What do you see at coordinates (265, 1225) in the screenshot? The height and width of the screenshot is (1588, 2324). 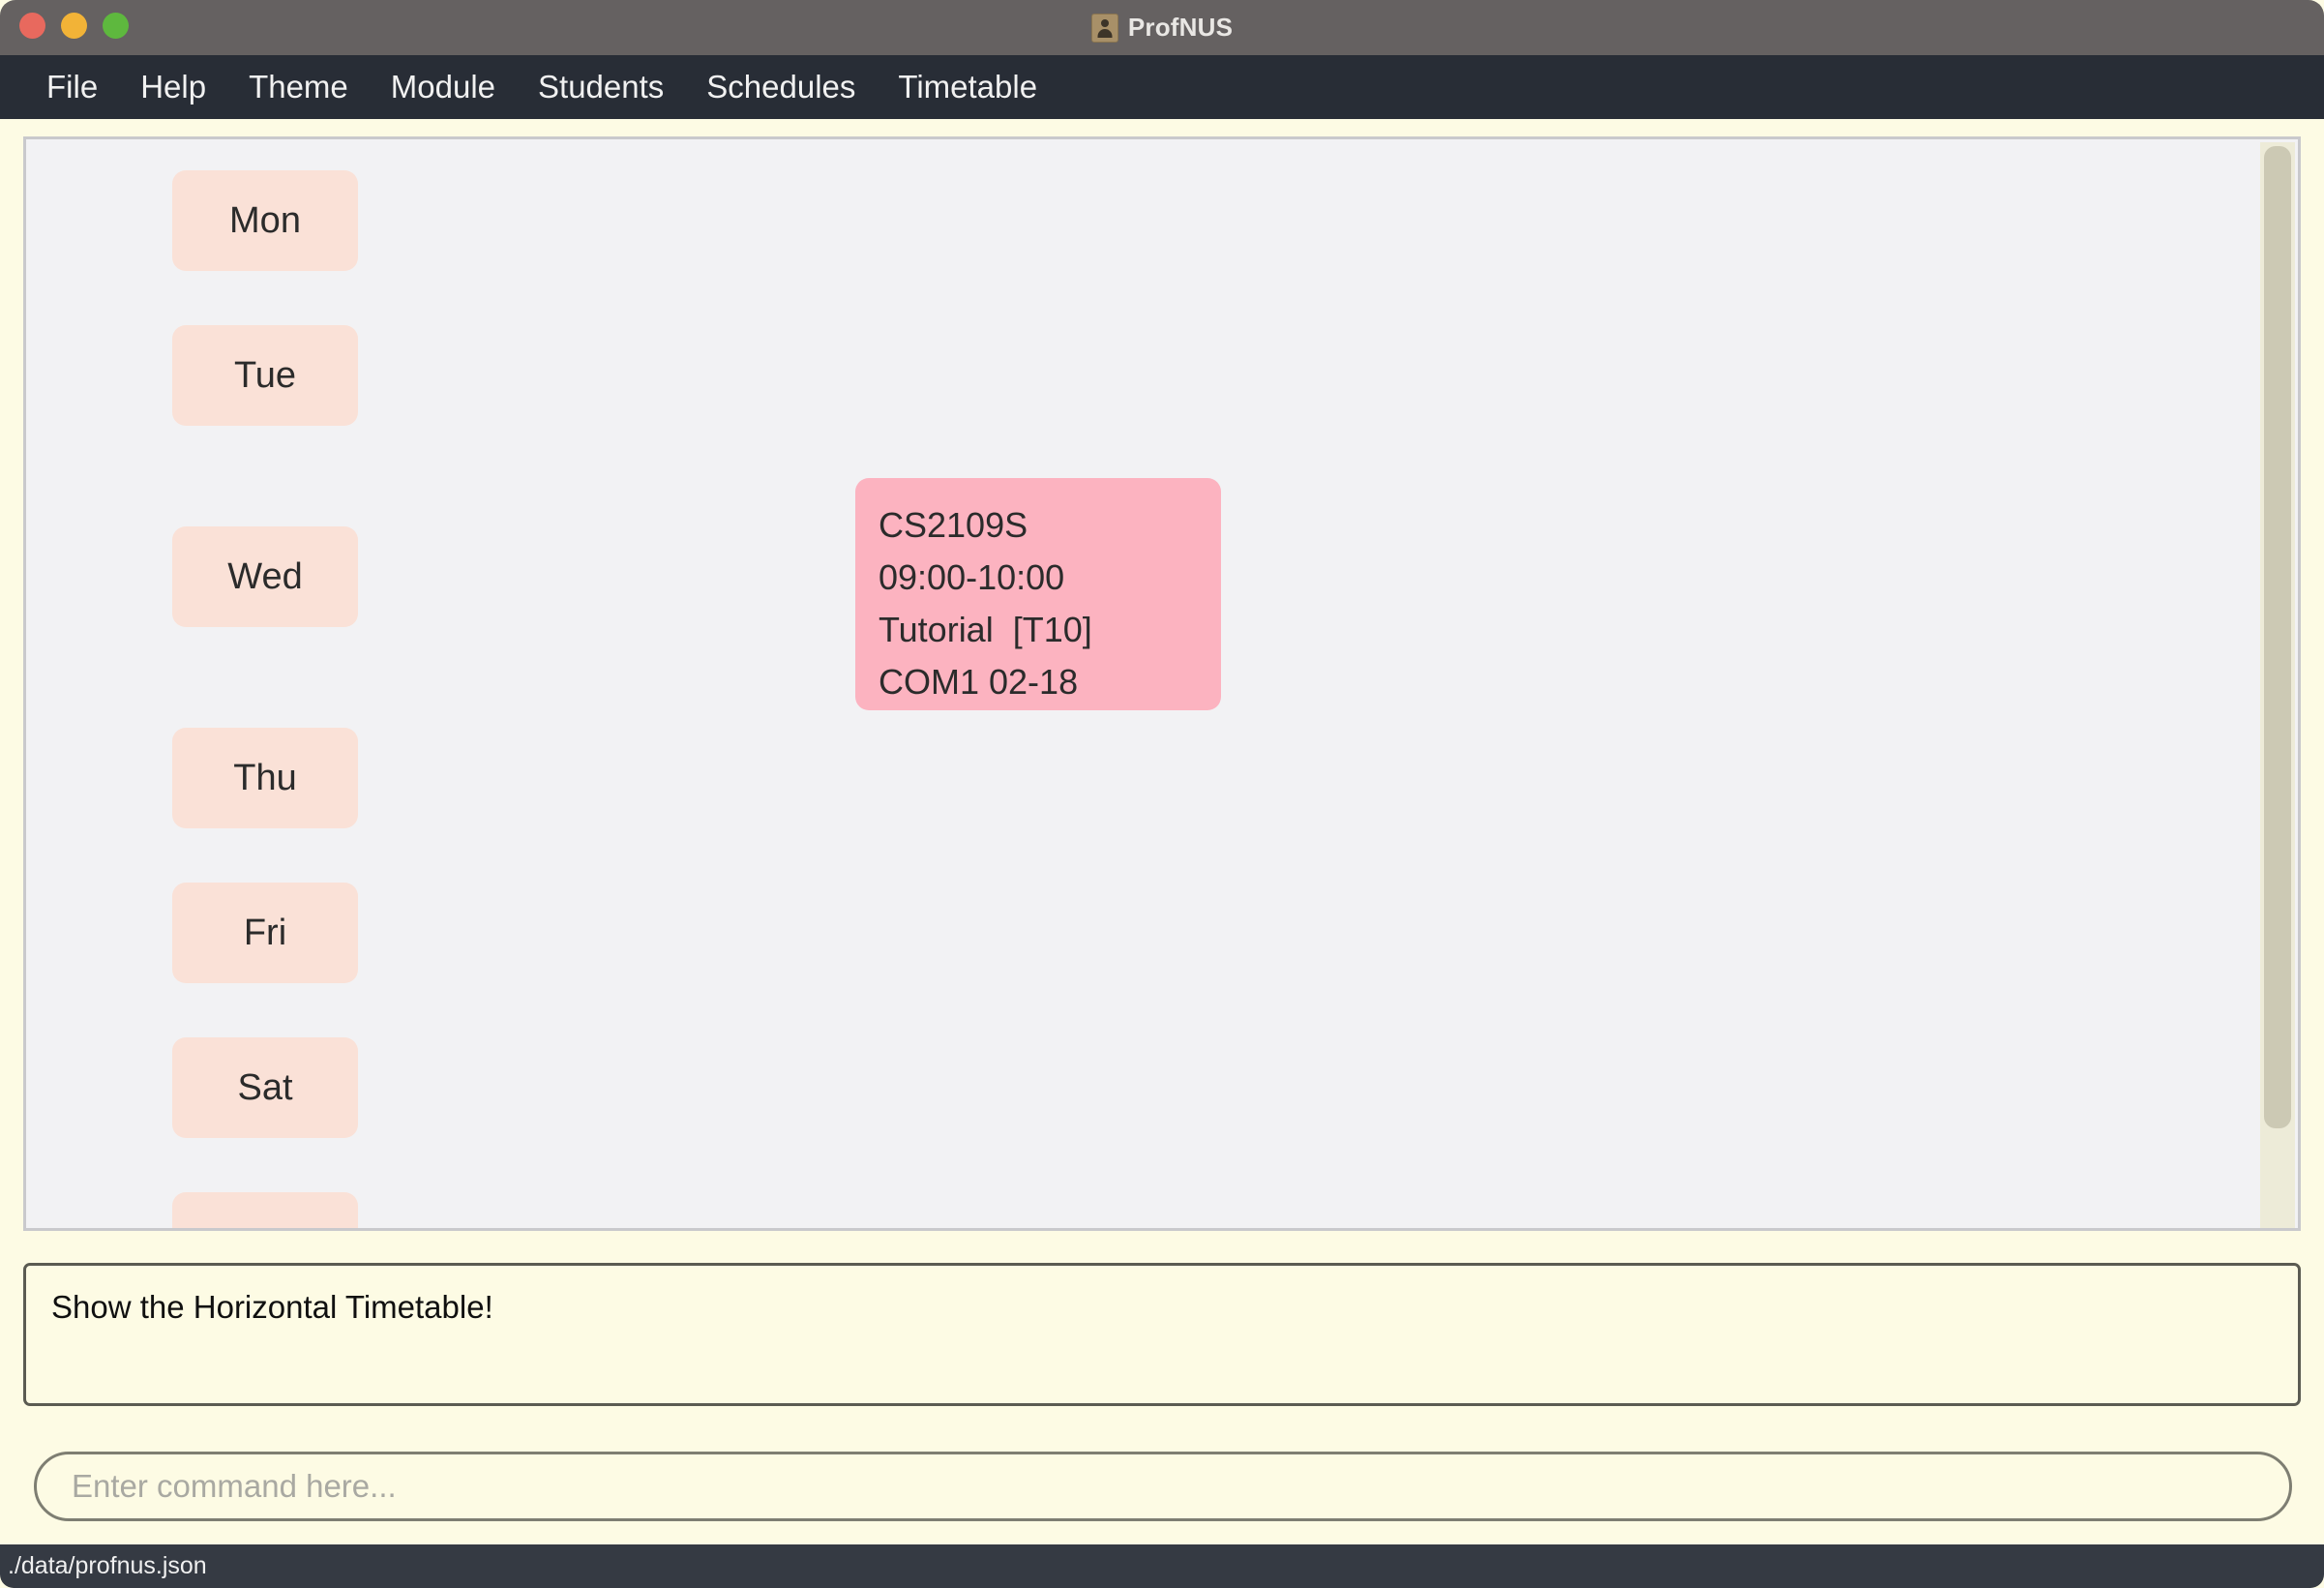 I see `day-chip-label: Sun` at bounding box center [265, 1225].